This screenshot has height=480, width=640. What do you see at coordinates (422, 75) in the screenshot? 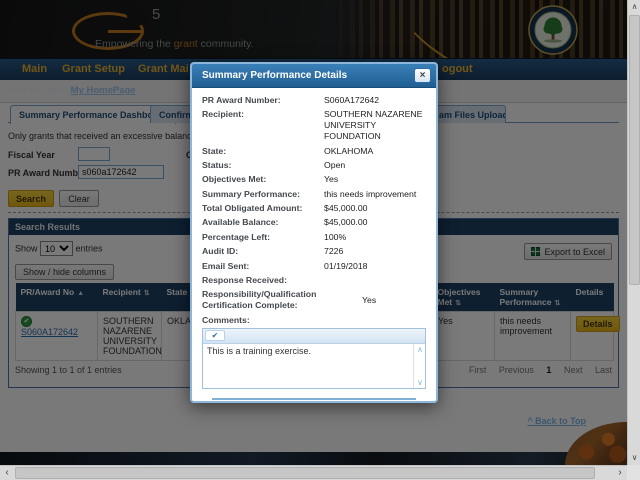
I see `close-icon: ×` at bounding box center [422, 75].